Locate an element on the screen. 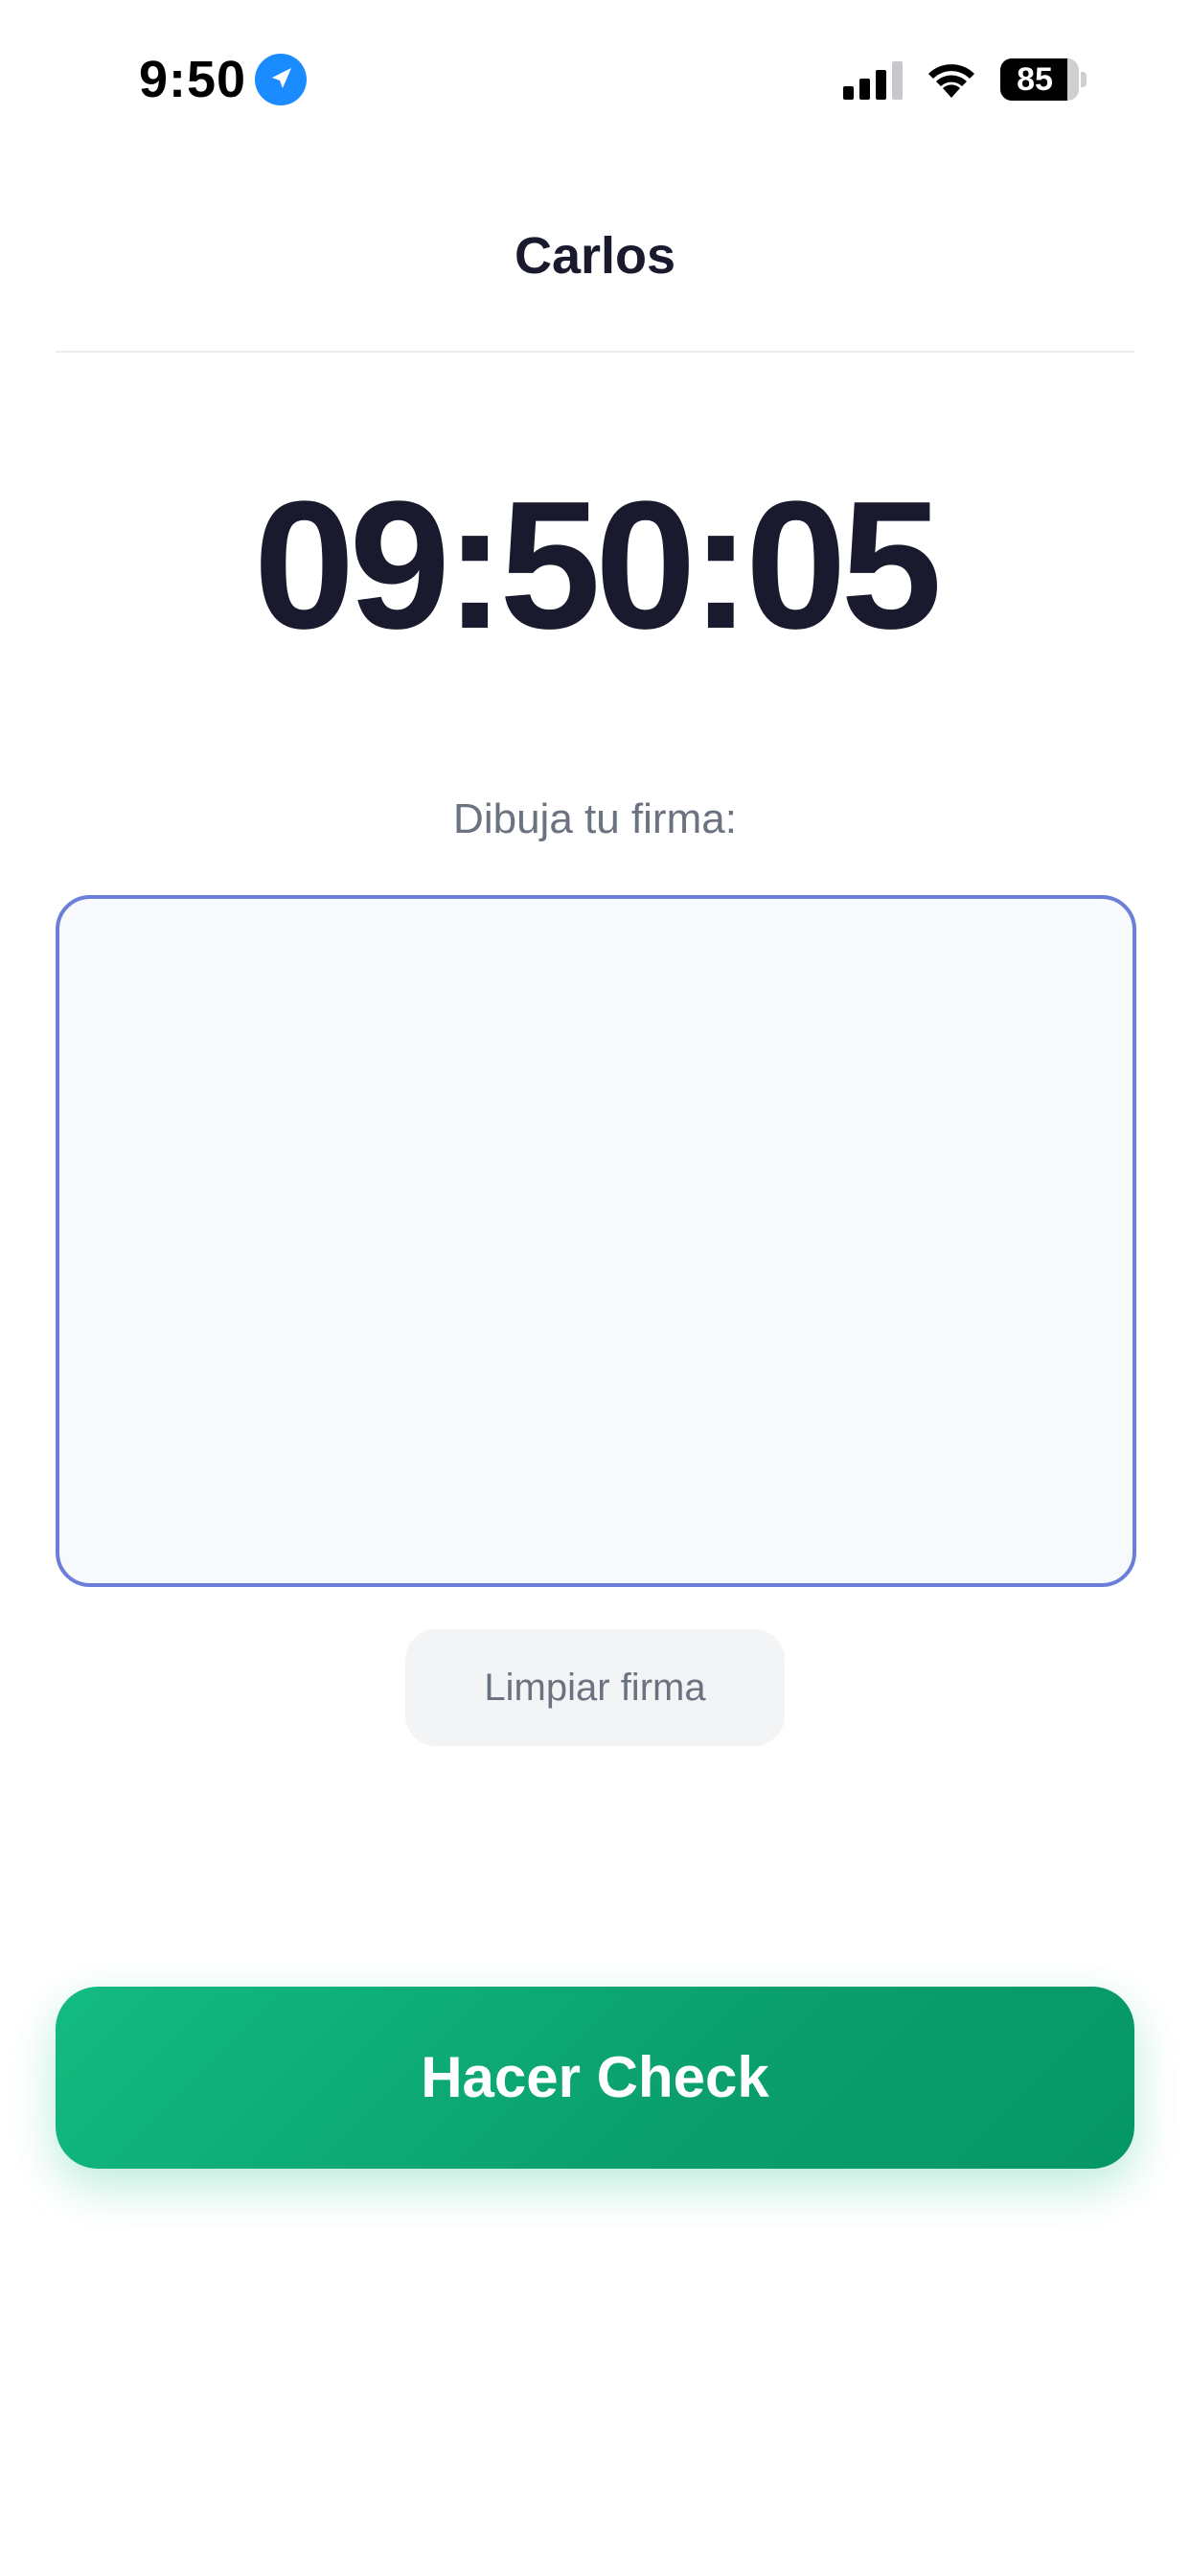 This screenshot has width=1190, height=2576. page-title: Carlos is located at coordinates (595, 256).